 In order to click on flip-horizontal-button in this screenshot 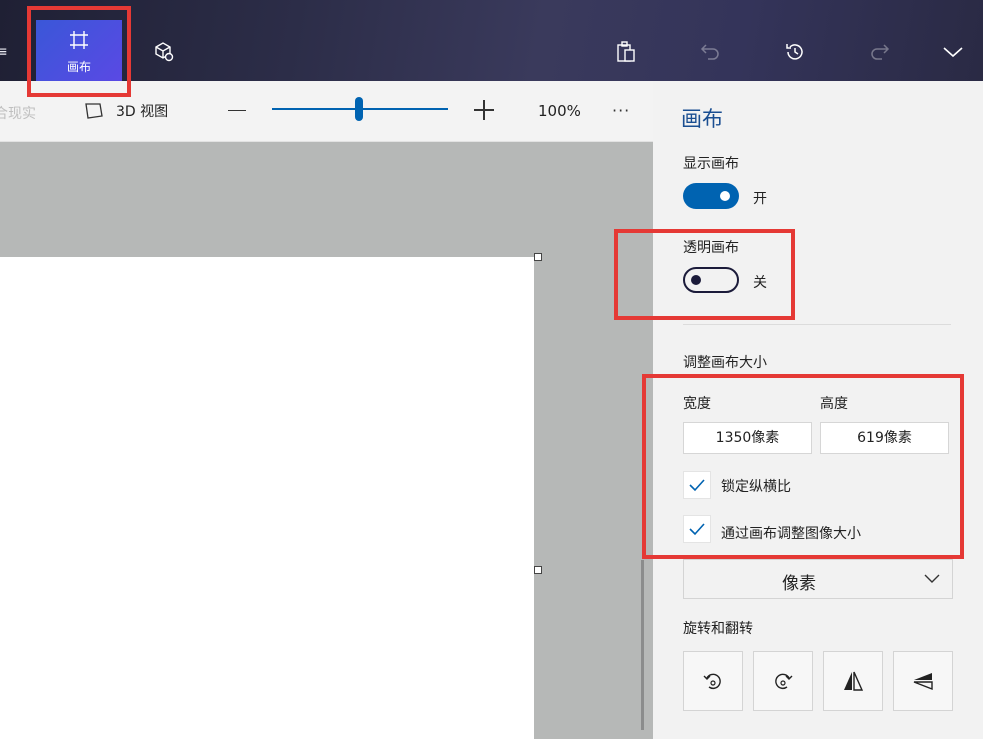, I will do `click(853, 681)`.